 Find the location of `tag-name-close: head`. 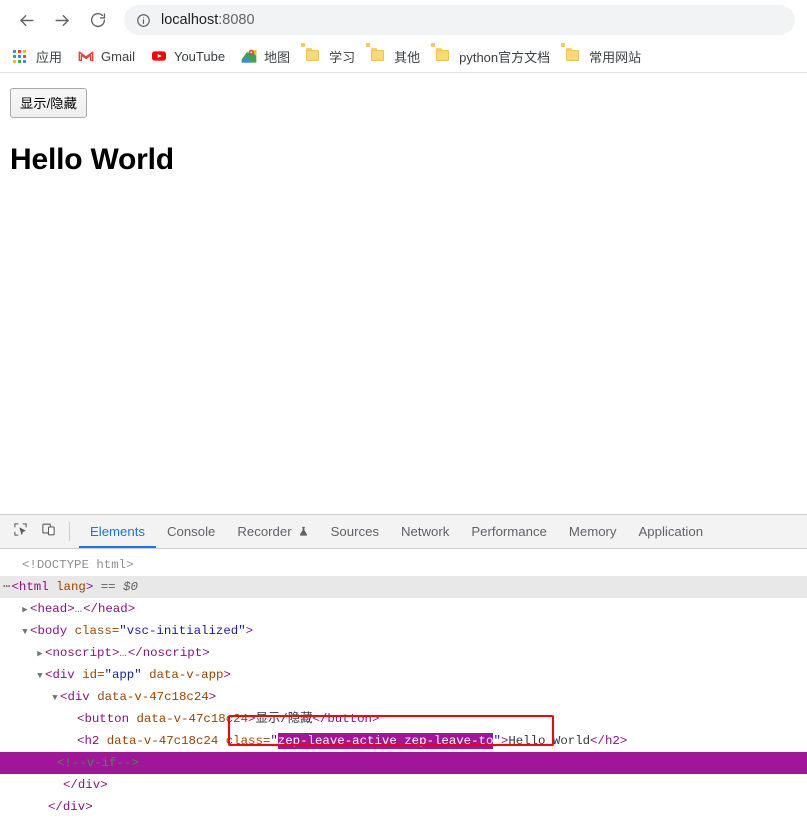

tag-name-close: head is located at coordinates (112, 609).